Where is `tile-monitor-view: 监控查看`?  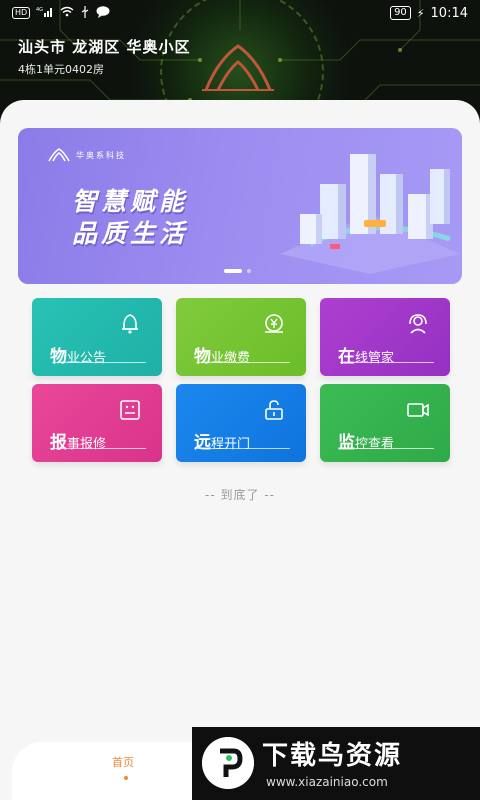
tile-monitor-view: 监控查看 is located at coordinates (385, 423).